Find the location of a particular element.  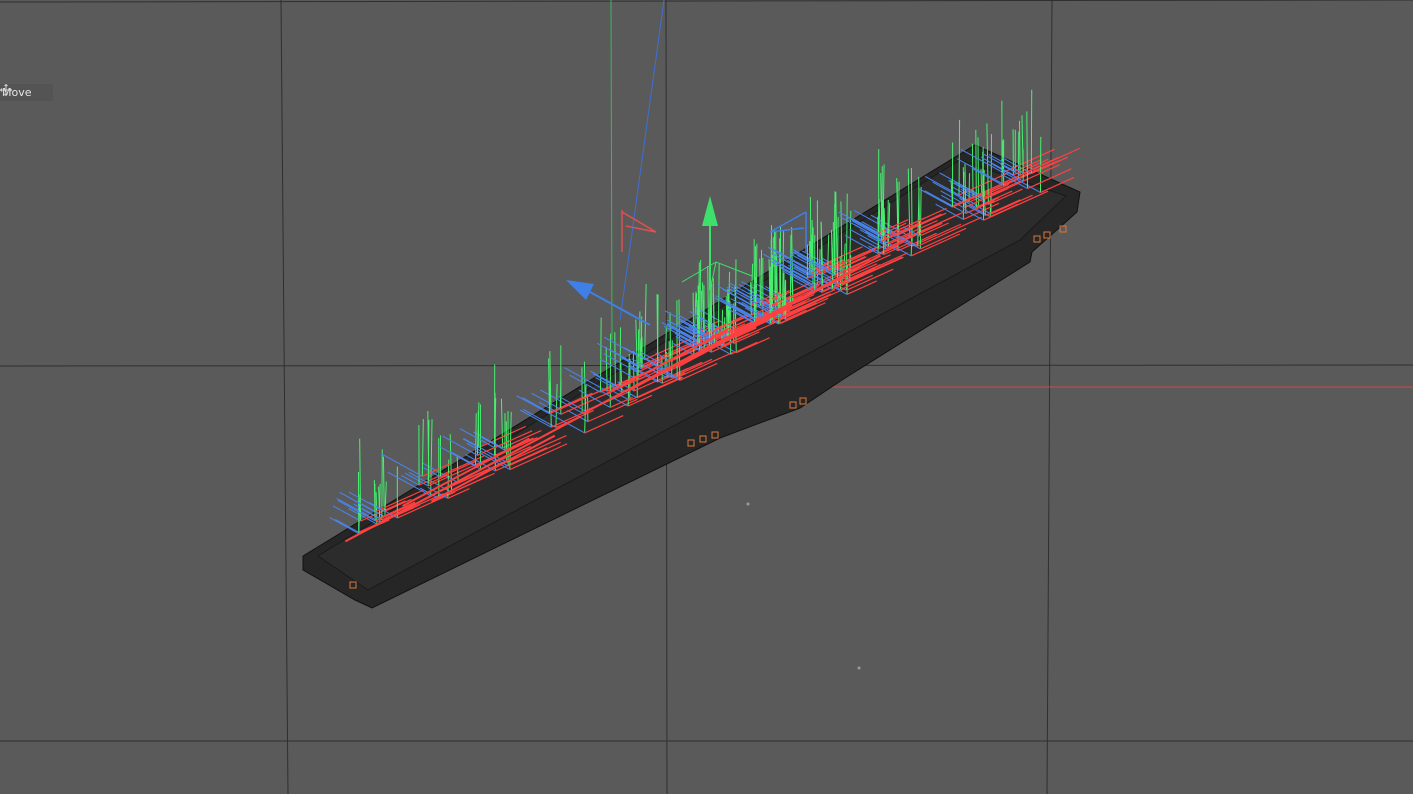

world-y-axis is located at coordinates (611, 170).